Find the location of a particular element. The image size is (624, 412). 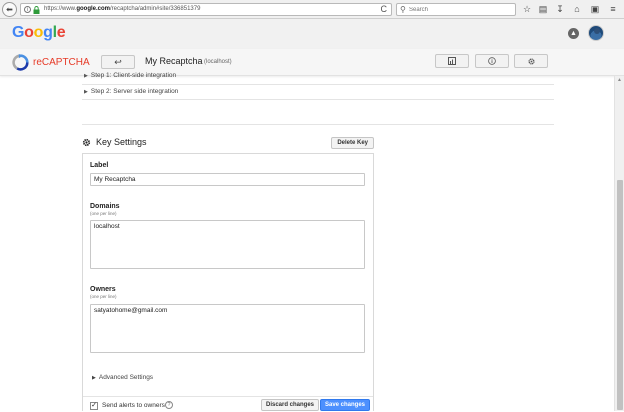

reload-icon: C is located at coordinates (384, 9).